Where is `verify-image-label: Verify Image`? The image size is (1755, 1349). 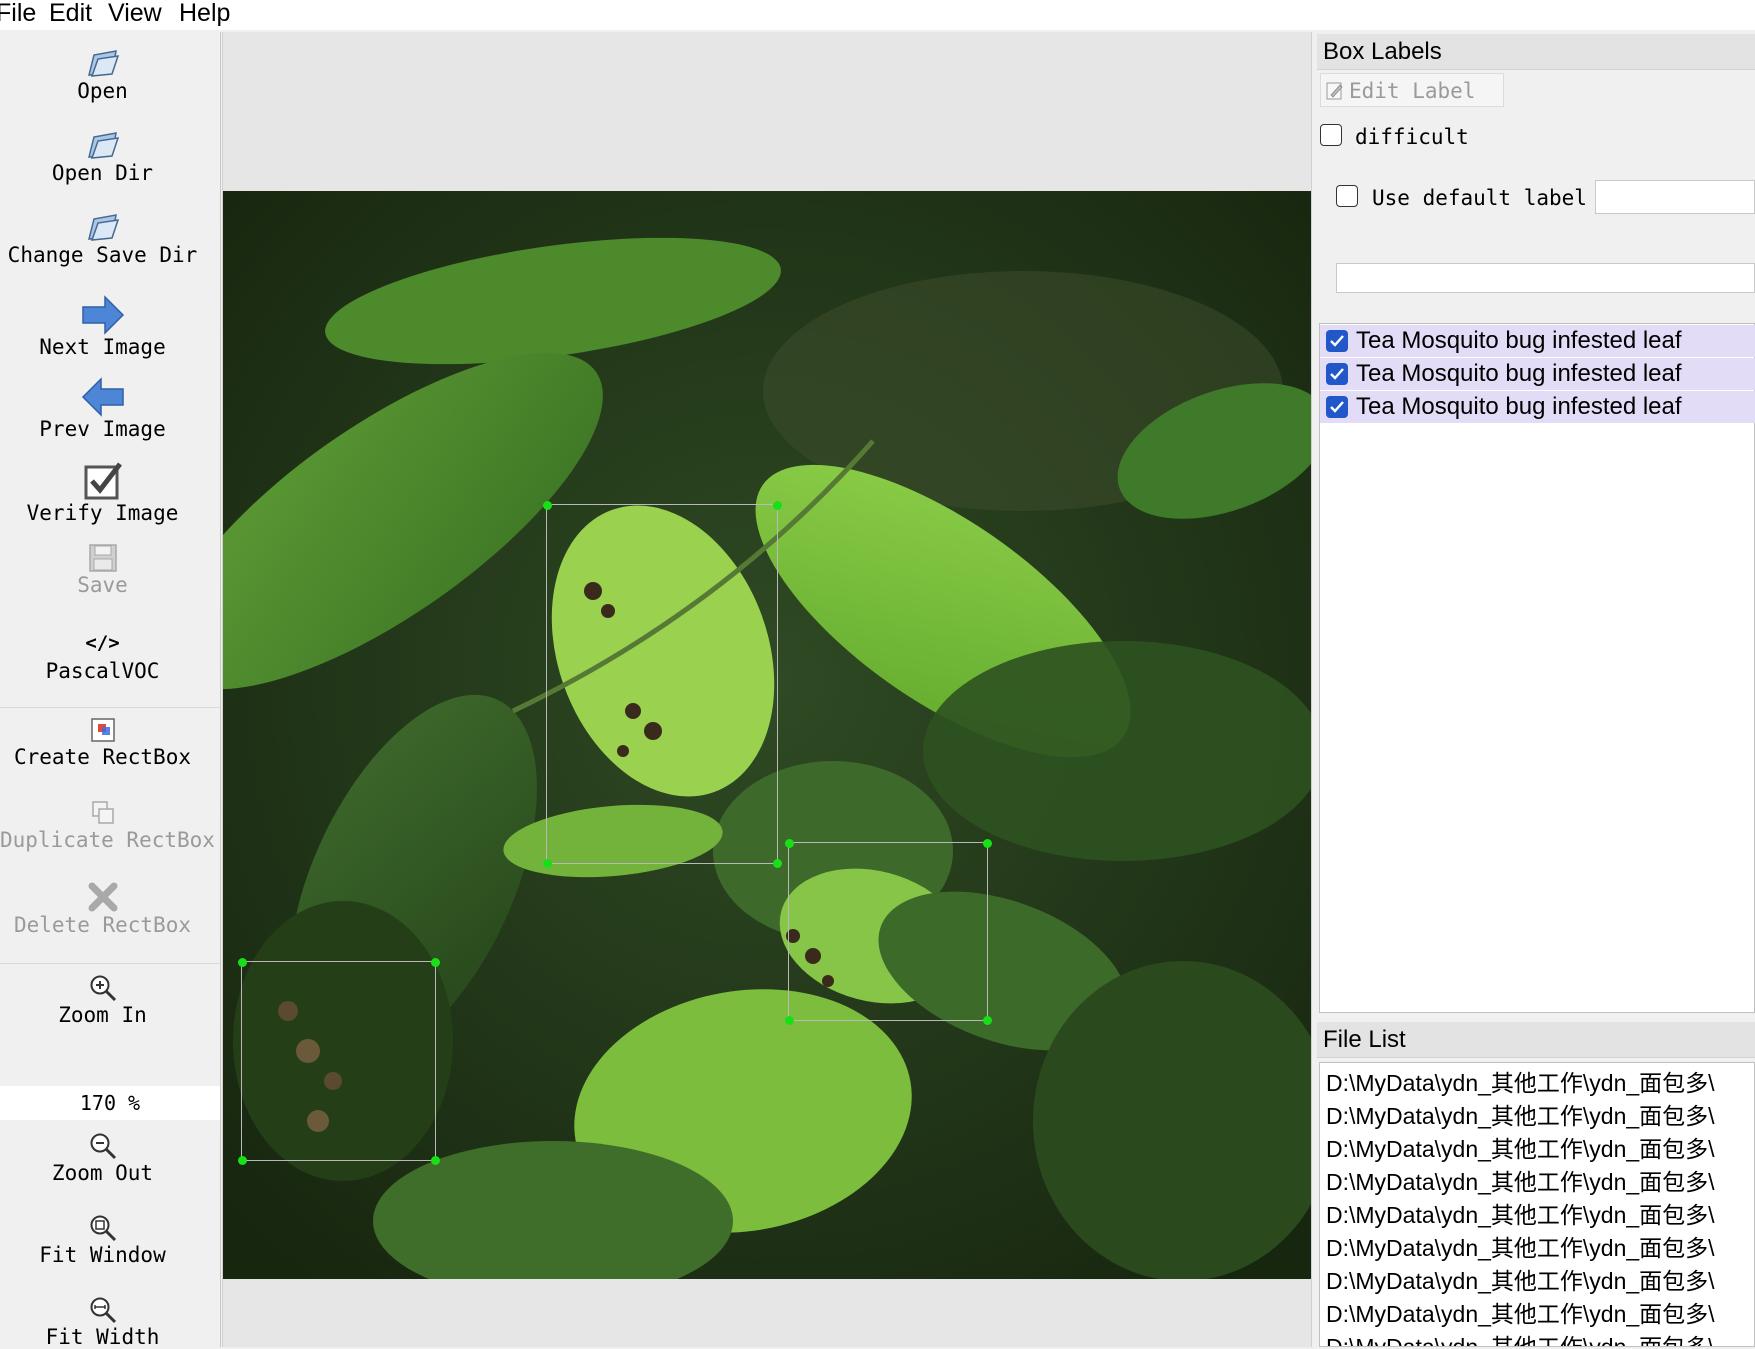
verify-image-label: Verify Image is located at coordinates (102, 513).